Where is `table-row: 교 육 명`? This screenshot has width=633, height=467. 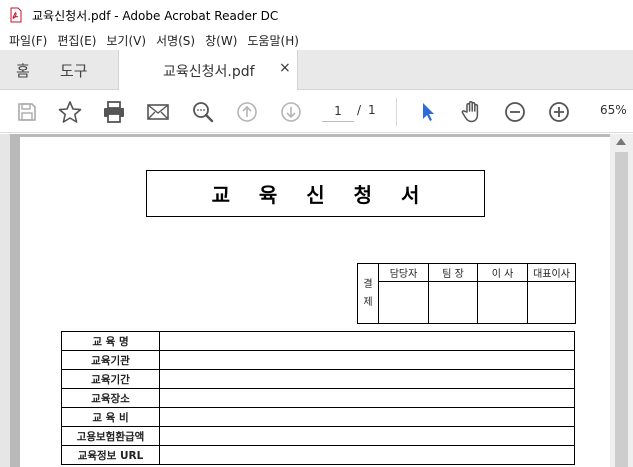
table-row: 교 육 명 is located at coordinates (318, 341).